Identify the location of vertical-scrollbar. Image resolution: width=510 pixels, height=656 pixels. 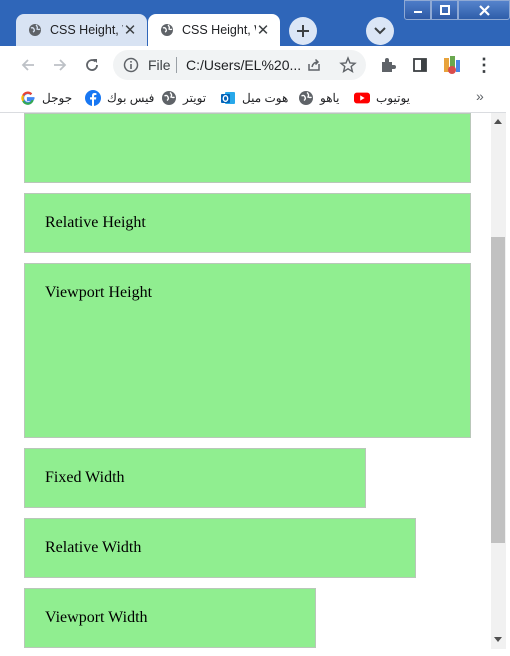
(498, 381).